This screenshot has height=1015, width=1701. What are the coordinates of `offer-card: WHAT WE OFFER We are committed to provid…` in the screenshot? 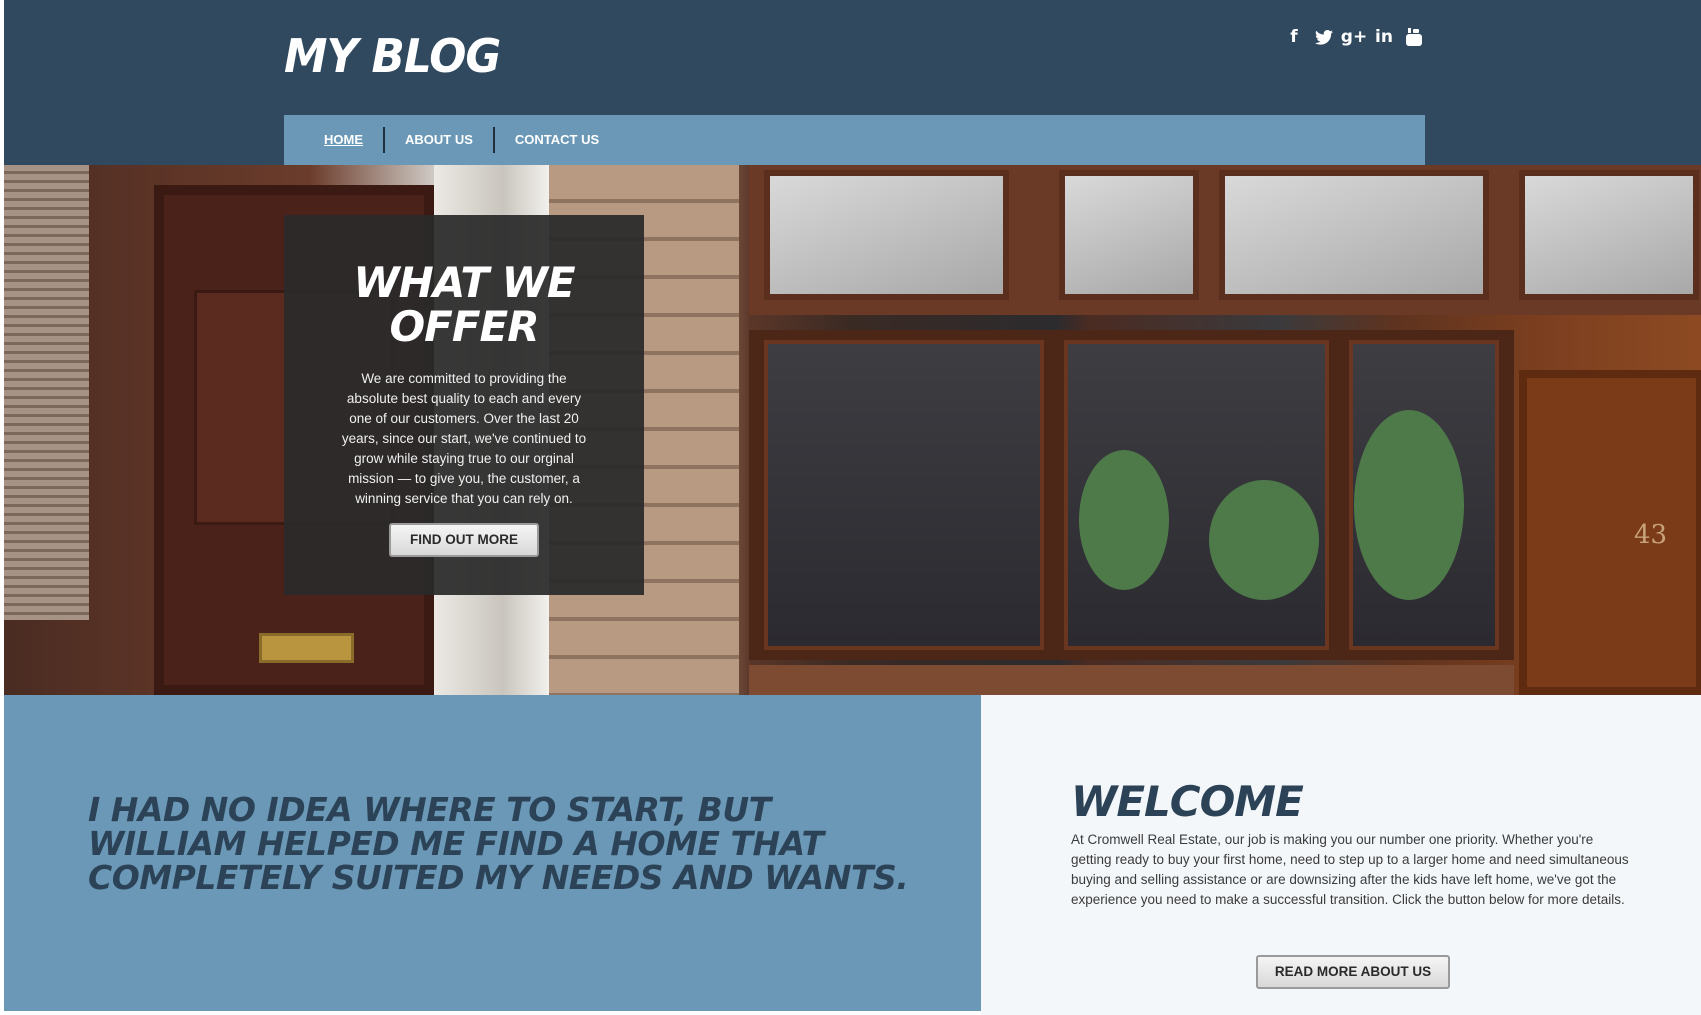 It's located at (464, 405).